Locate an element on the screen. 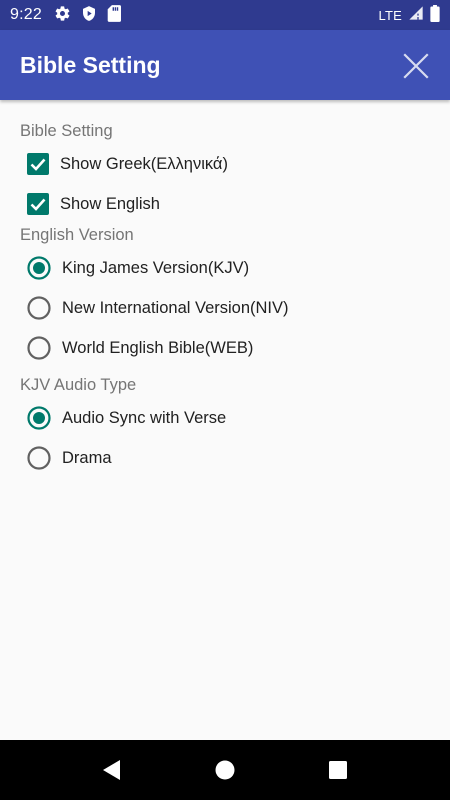  radio-audio-sync-label: Audio Sync with Verse is located at coordinates (144, 417).